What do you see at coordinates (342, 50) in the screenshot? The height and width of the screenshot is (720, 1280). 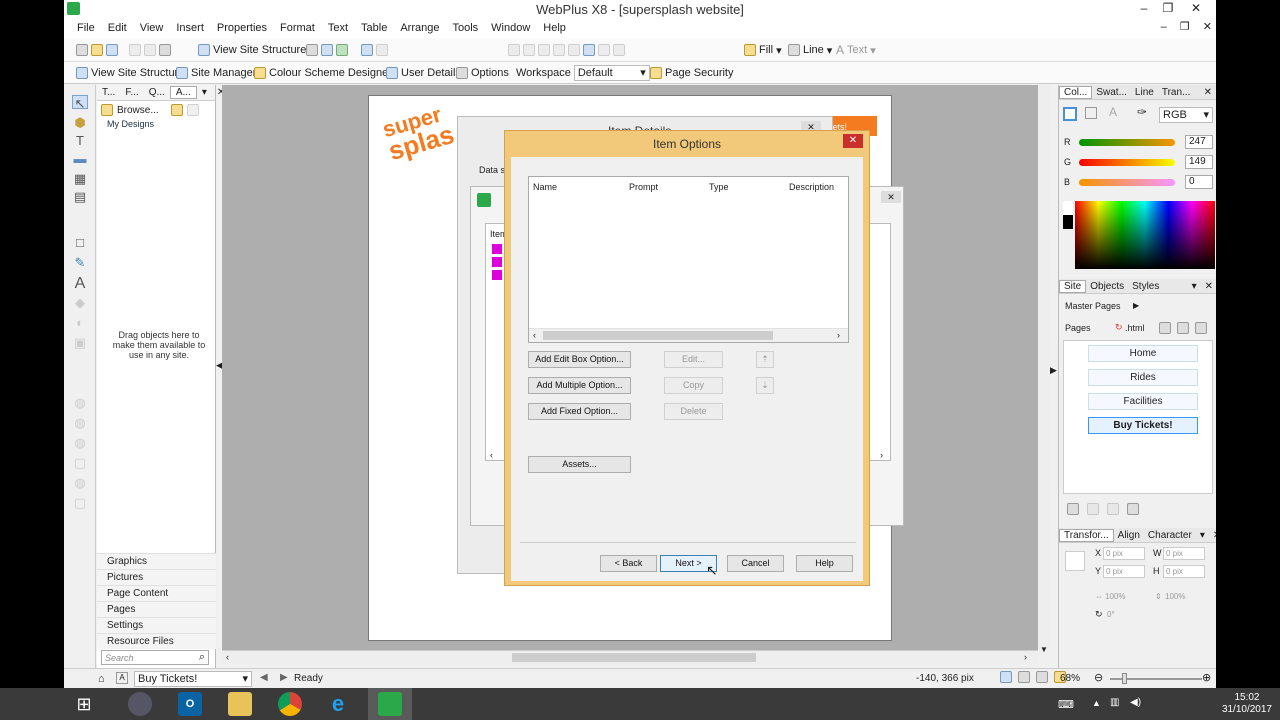 I see `publish-icon` at bounding box center [342, 50].